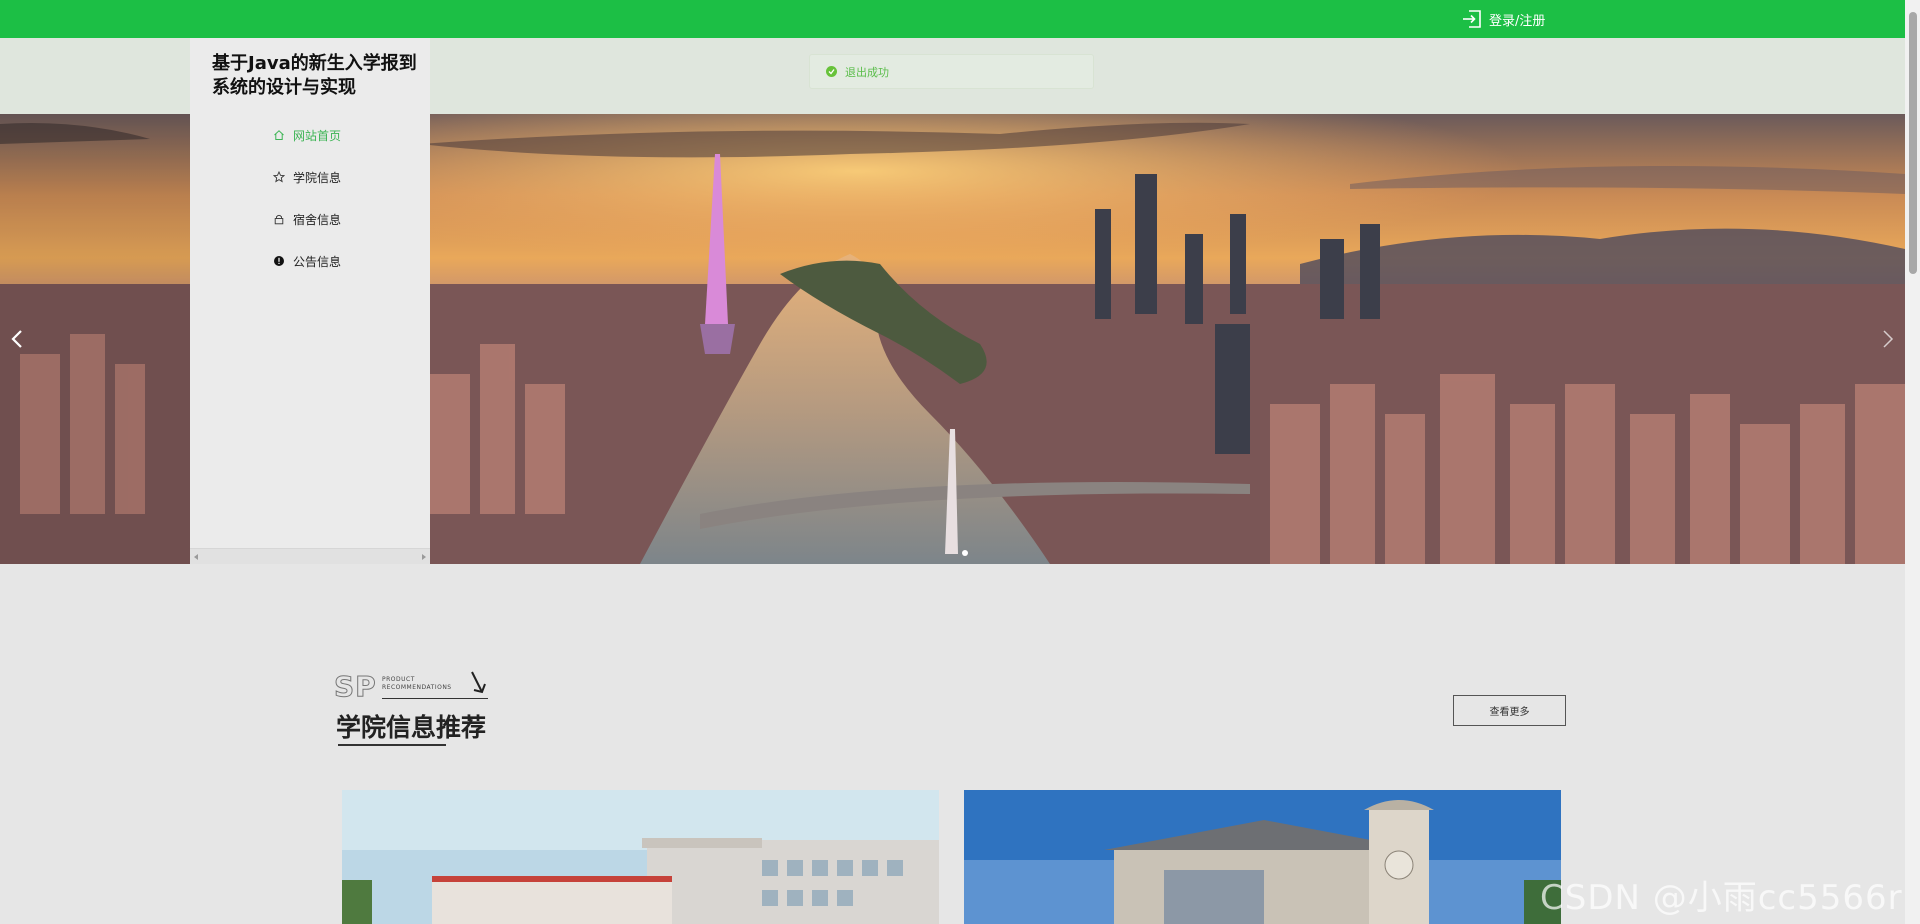 The image size is (1920, 924). I want to click on arrow-down-right-icon, so click(478, 682).